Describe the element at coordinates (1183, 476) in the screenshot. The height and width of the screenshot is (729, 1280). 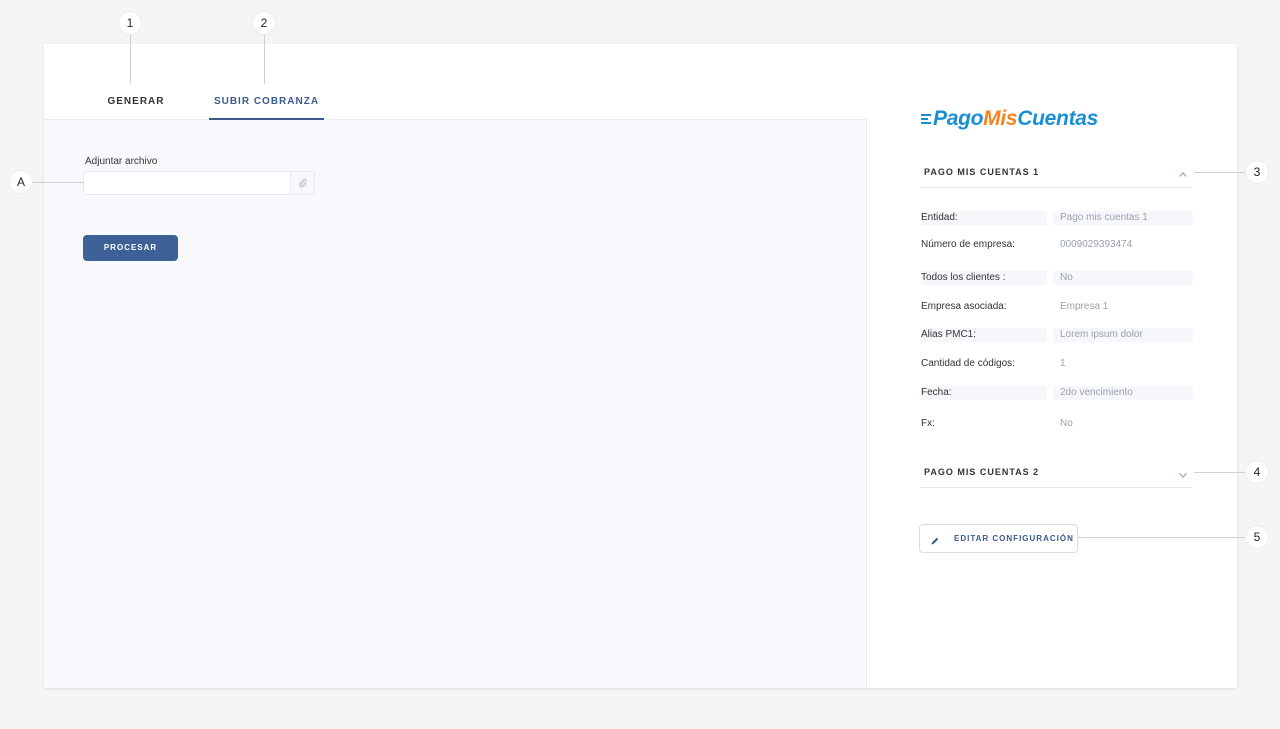
I see `chevron-down-icon` at that location.